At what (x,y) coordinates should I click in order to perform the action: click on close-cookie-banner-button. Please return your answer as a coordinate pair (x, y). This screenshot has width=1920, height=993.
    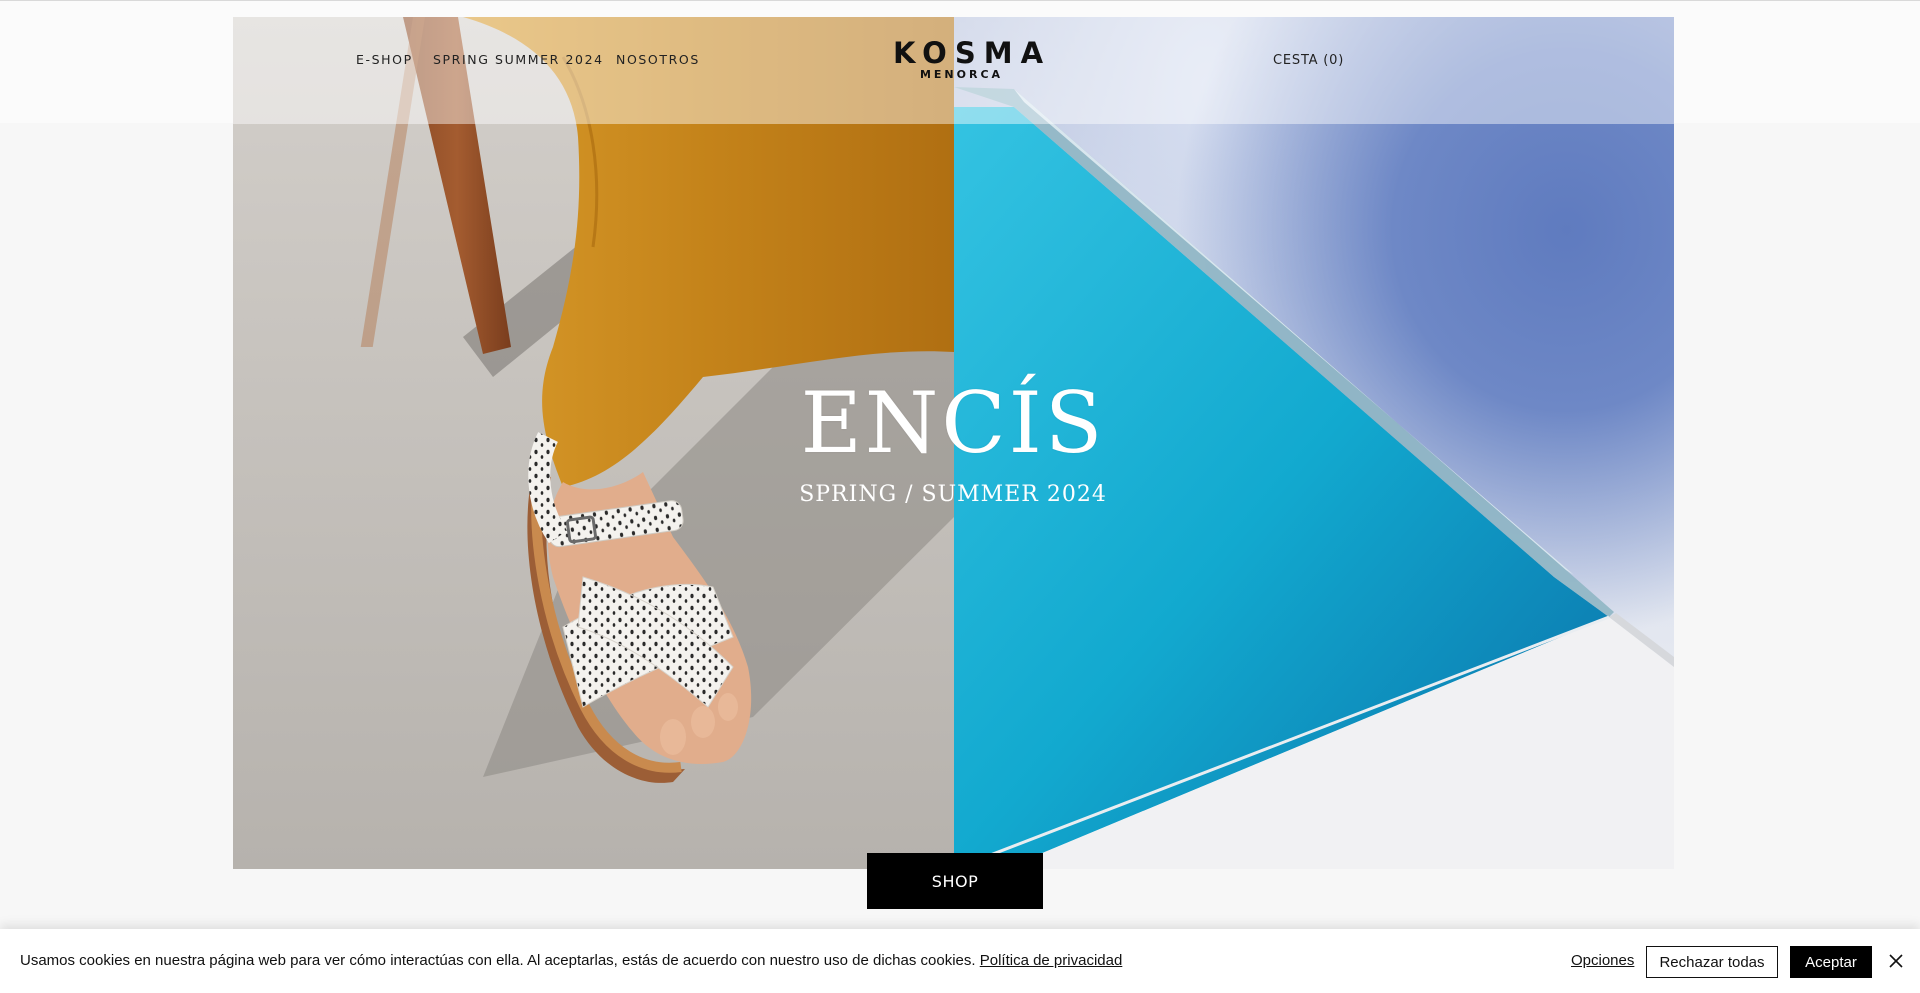
    Looking at the image, I should click on (1896, 961).